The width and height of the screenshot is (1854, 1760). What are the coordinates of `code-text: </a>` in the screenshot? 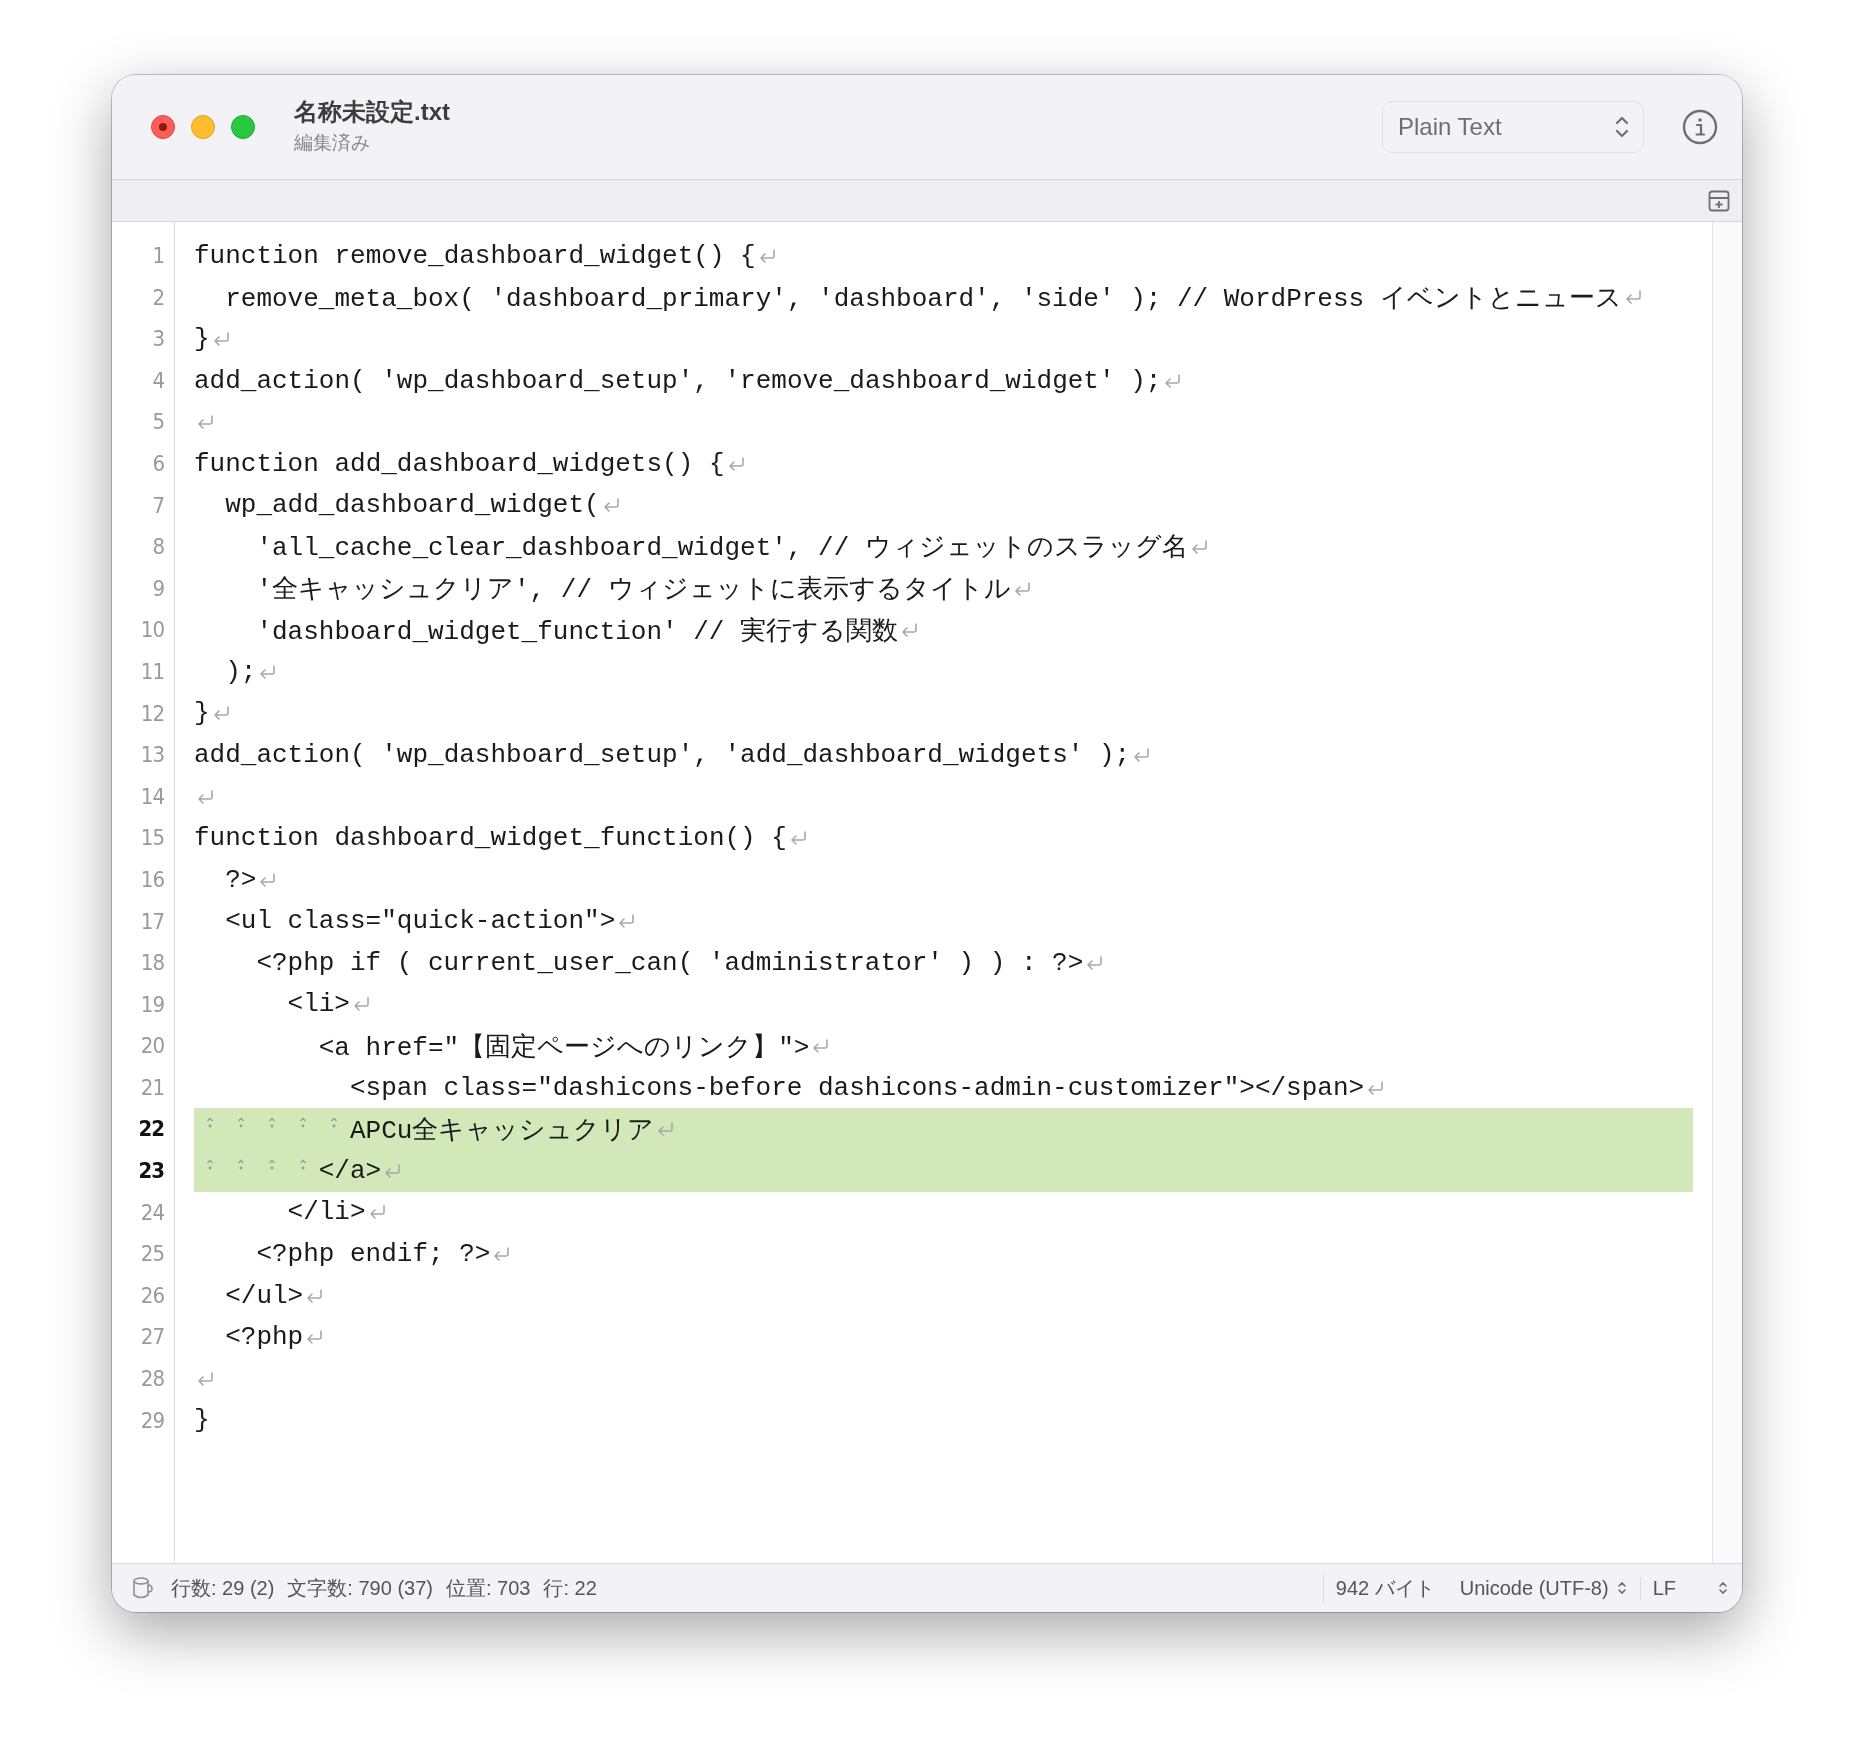 It's located at (350, 1170).